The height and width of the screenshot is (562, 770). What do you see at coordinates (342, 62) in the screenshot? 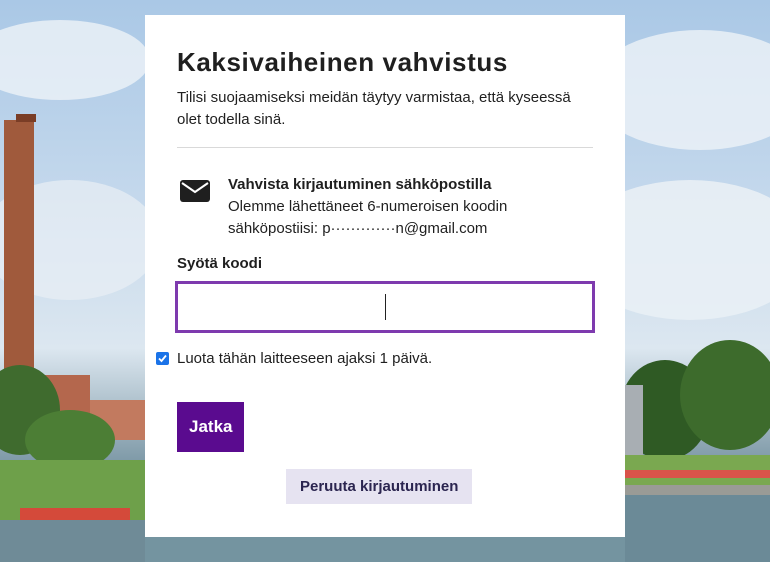
I see `page-title: Kaksivaiheinen vahvistus` at bounding box center [342, 62].